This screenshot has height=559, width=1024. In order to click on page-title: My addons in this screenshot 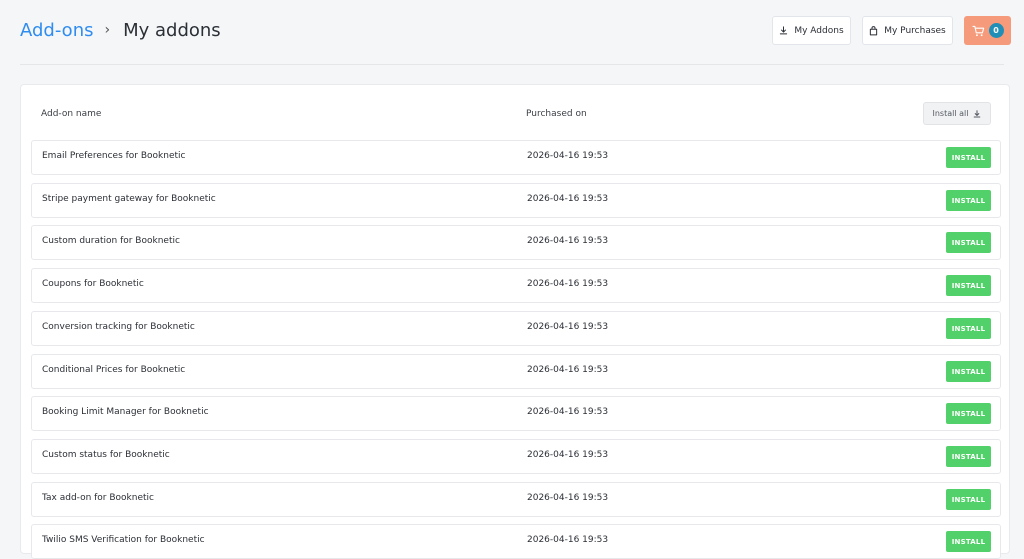, I will do `click(172, 30)`.